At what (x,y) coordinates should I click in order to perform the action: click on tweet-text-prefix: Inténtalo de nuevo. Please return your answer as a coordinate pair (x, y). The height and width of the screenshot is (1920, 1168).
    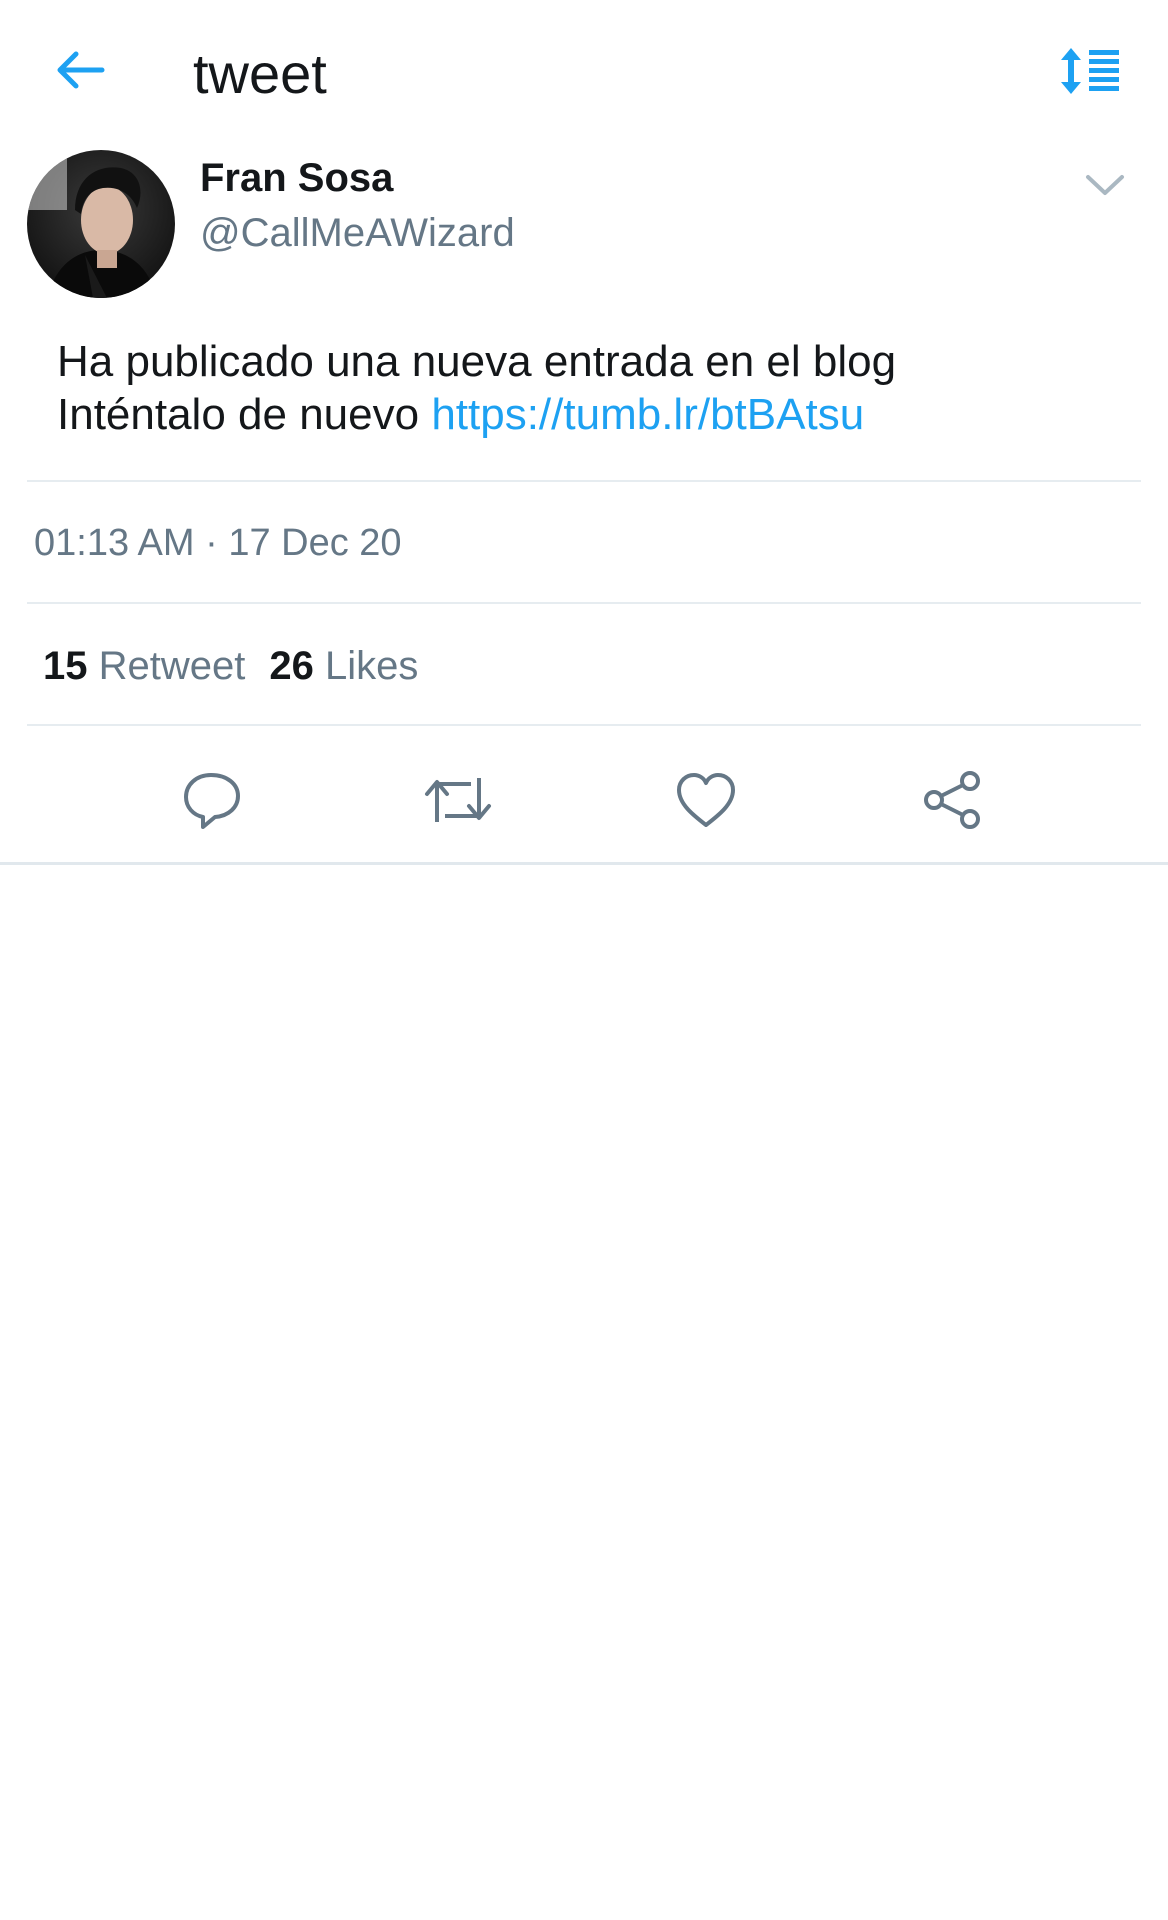
    Looking at the image, I should click on (238, 414).